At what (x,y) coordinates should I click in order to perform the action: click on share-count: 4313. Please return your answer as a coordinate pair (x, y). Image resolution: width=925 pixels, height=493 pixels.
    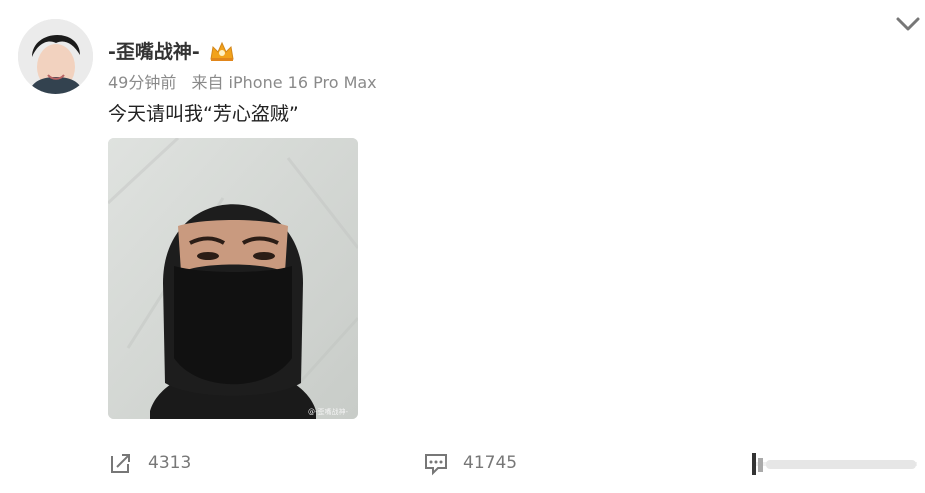
    Looking at the image, I should click on (170, 463).